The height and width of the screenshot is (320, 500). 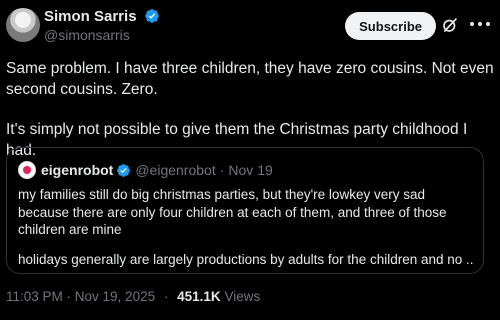 I want to click on author-avatar, so click(x=23, y=25).